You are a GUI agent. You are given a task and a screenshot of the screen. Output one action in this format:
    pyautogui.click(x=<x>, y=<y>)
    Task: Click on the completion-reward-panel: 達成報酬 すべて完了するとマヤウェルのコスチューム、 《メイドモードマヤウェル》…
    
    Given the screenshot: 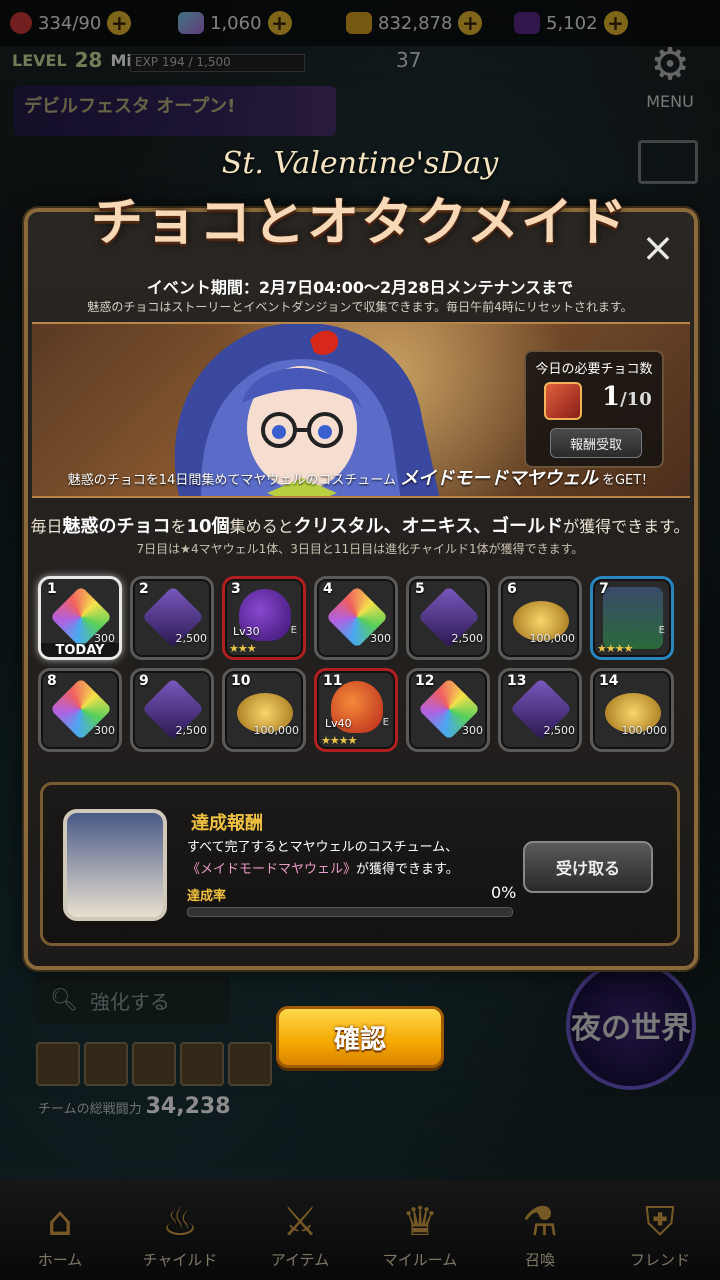 What is the action you would take?
    pyautogui.click(x=360, y=864)
    